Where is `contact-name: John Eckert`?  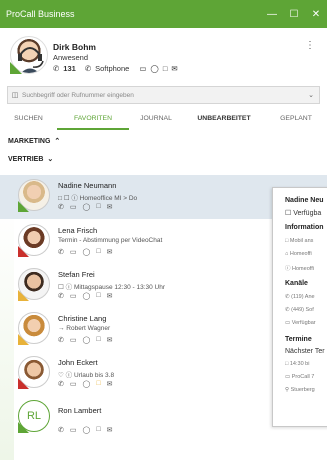
contact-name: John Eckert is located at coordinates (78, 362).